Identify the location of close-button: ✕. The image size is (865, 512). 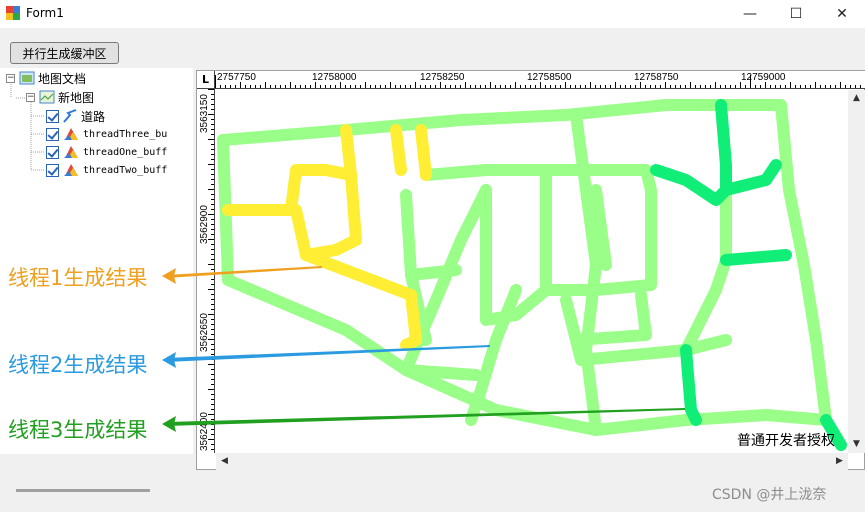
(842, 14).